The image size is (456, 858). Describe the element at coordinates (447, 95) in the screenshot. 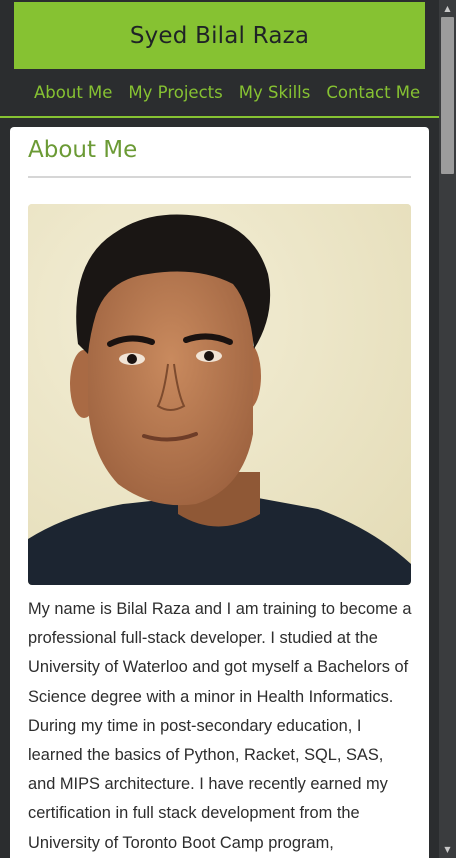

I see `scrollbar-thumb` at that location.